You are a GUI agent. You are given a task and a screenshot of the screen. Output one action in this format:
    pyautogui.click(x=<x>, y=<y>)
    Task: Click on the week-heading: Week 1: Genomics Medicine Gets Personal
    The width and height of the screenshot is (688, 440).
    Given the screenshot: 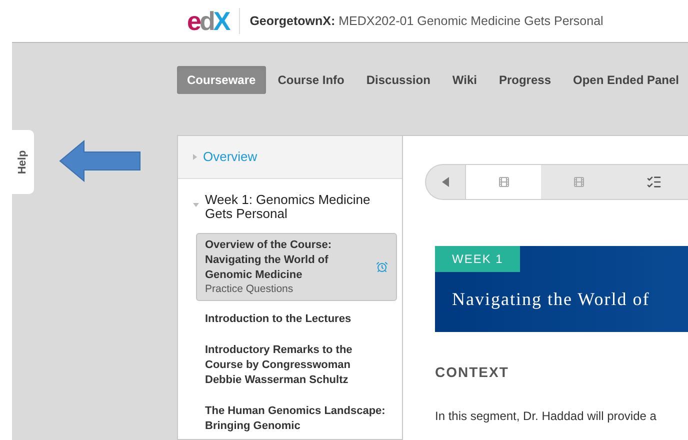 What is the action you would take?
    pyautogui.click(x=299, y=207)
    